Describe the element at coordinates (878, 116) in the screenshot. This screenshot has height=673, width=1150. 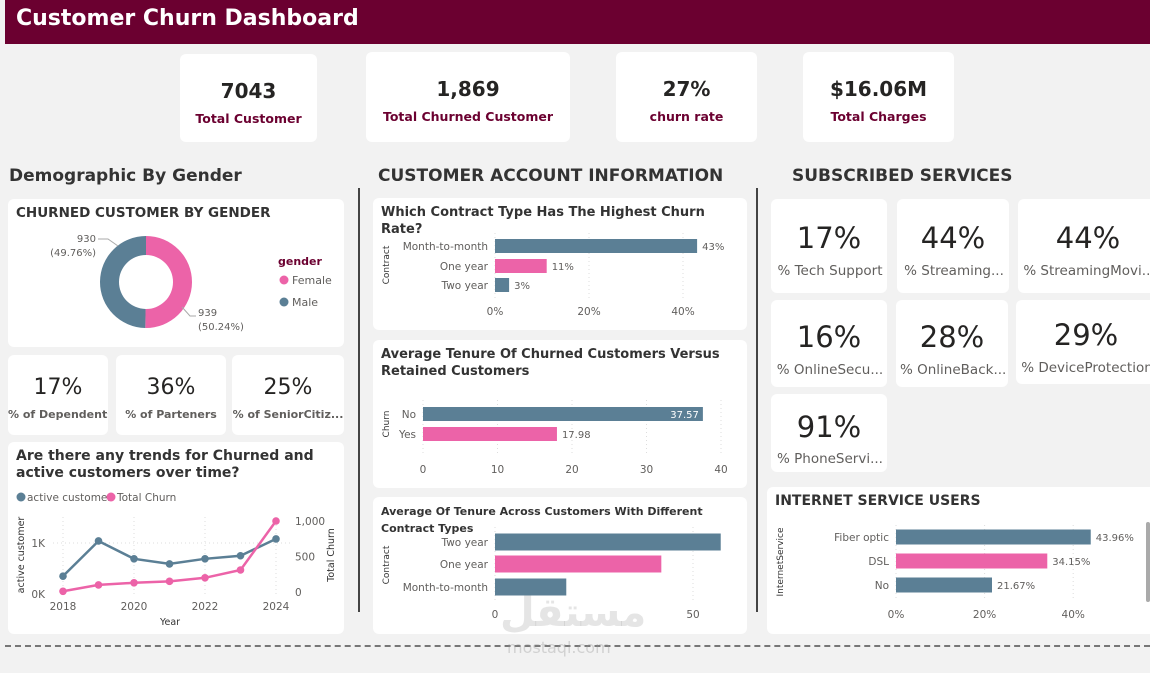
I see `kpi-label: Total Charges` at that location.